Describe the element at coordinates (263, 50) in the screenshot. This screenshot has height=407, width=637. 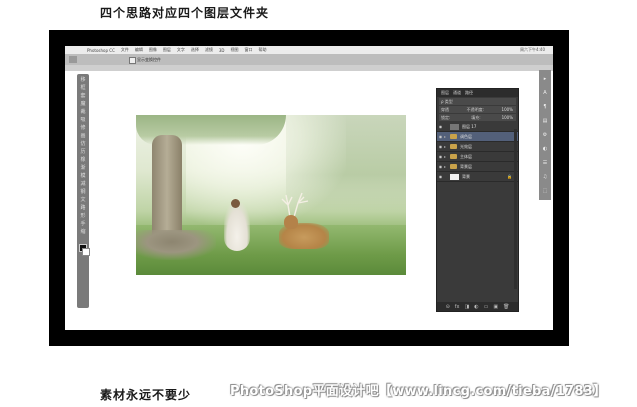
I see `menu-item-help: 帮助` at that location.